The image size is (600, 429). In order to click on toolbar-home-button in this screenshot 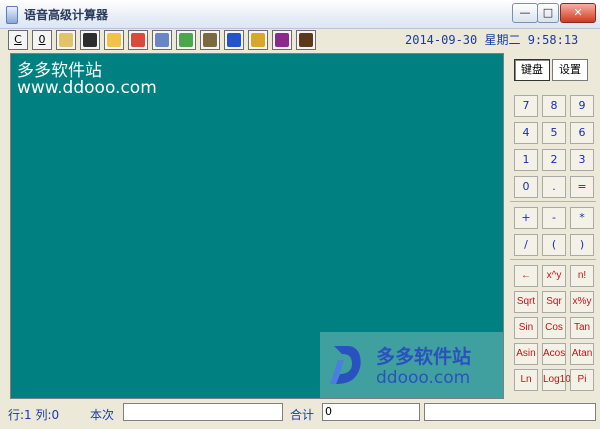, I will do `click(186, 40)`.